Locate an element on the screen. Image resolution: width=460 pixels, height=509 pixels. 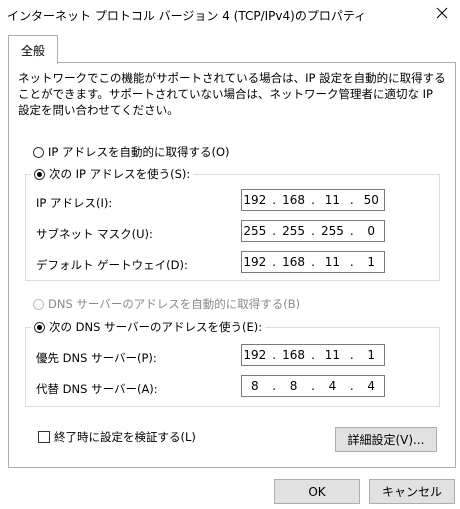
dns-auto-option: DNS サーバーのアドレスを自動的に取得する(B) is located at coordinates (166, 304).